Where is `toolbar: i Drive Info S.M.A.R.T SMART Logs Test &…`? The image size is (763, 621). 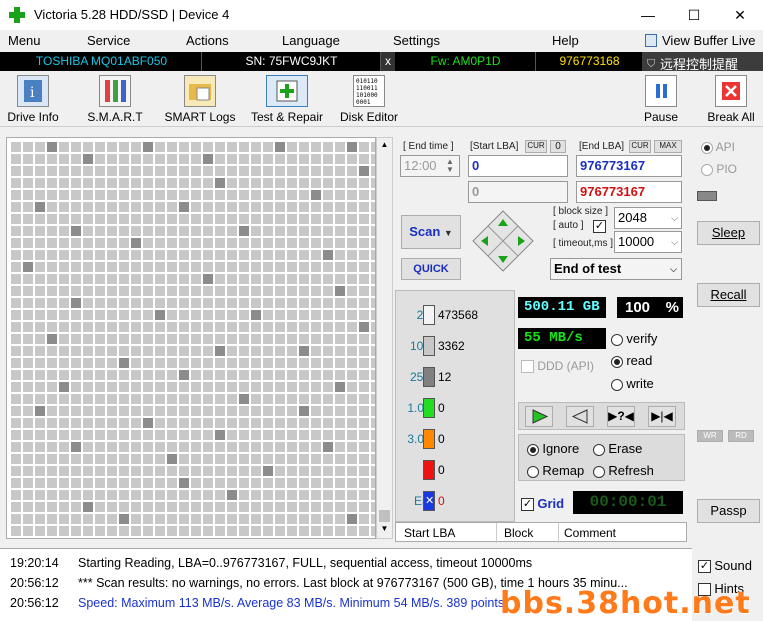
toolbar: i Drive Info S.M.A.R.T SMART Logs Test &… is located at coordinates (381, 99).